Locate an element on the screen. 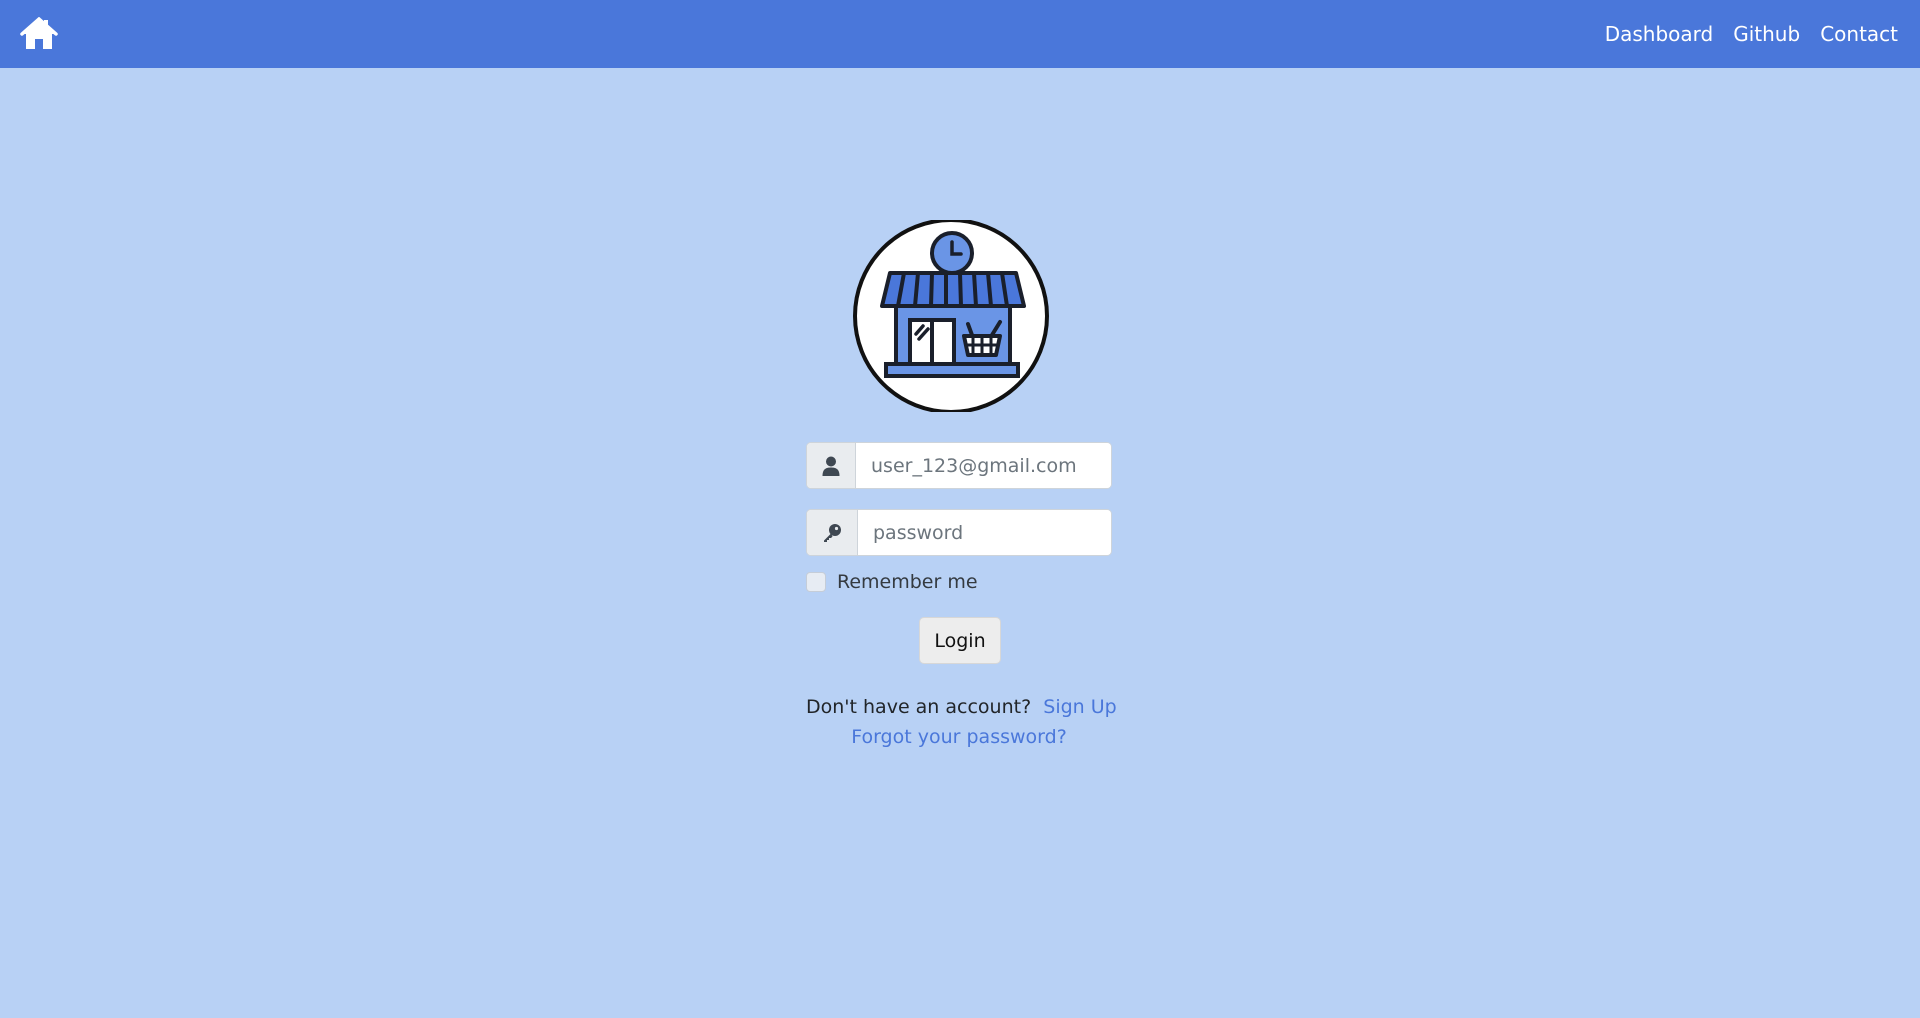 This screenshot has height=1018, width=1920. user-icon is located at coordinates (831, 466).